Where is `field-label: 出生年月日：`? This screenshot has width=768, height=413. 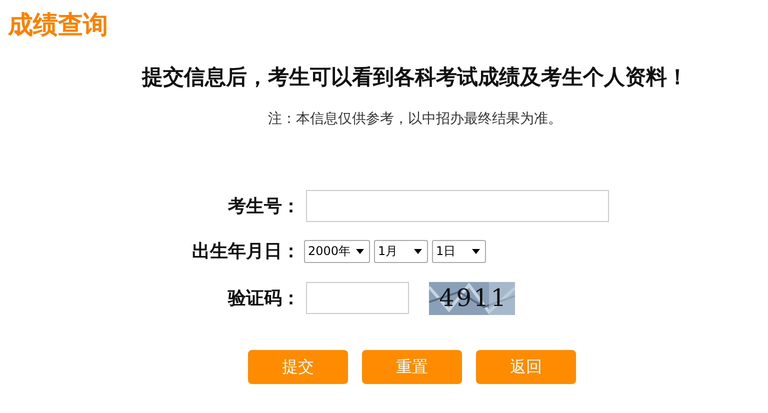
field-label: 出生年月日： is located at coordinates (245, 251).